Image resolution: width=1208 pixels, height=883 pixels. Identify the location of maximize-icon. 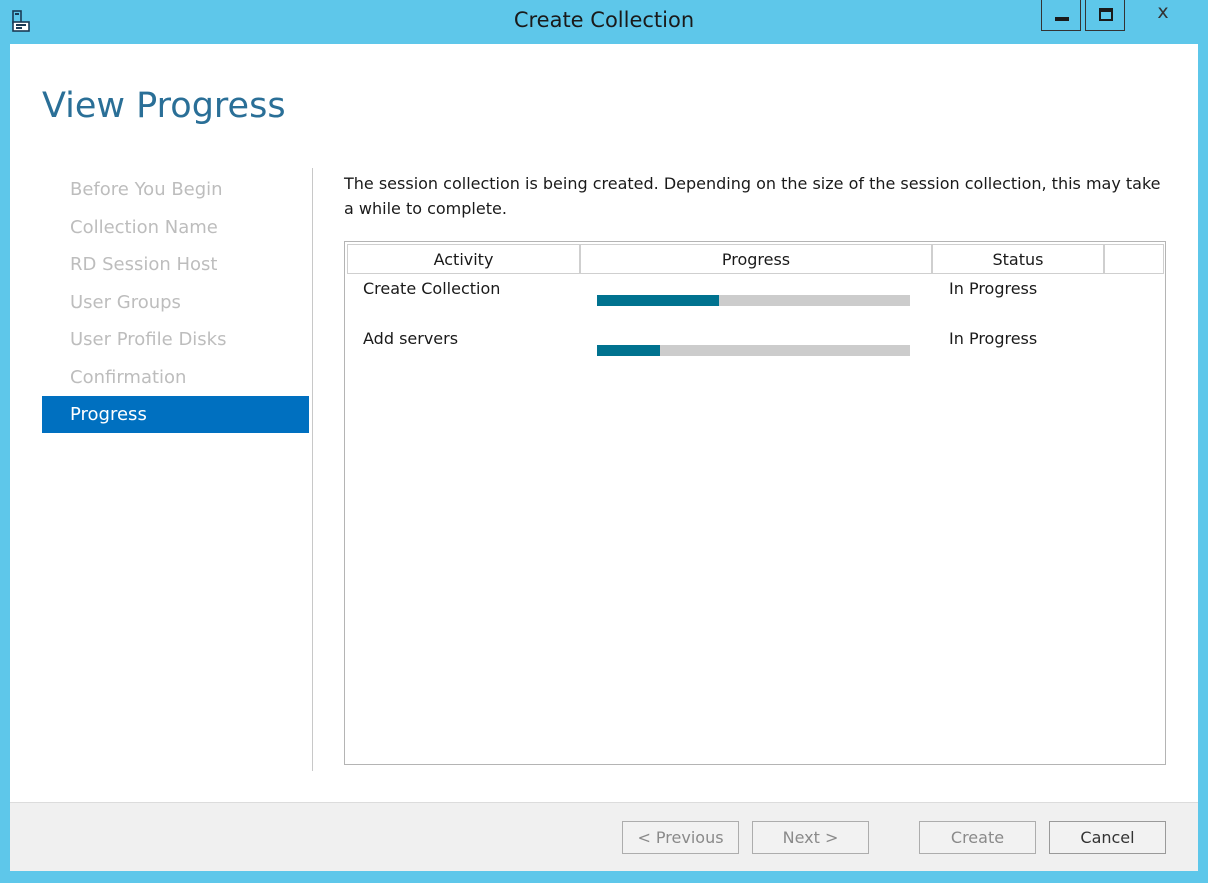
(1106, 14).